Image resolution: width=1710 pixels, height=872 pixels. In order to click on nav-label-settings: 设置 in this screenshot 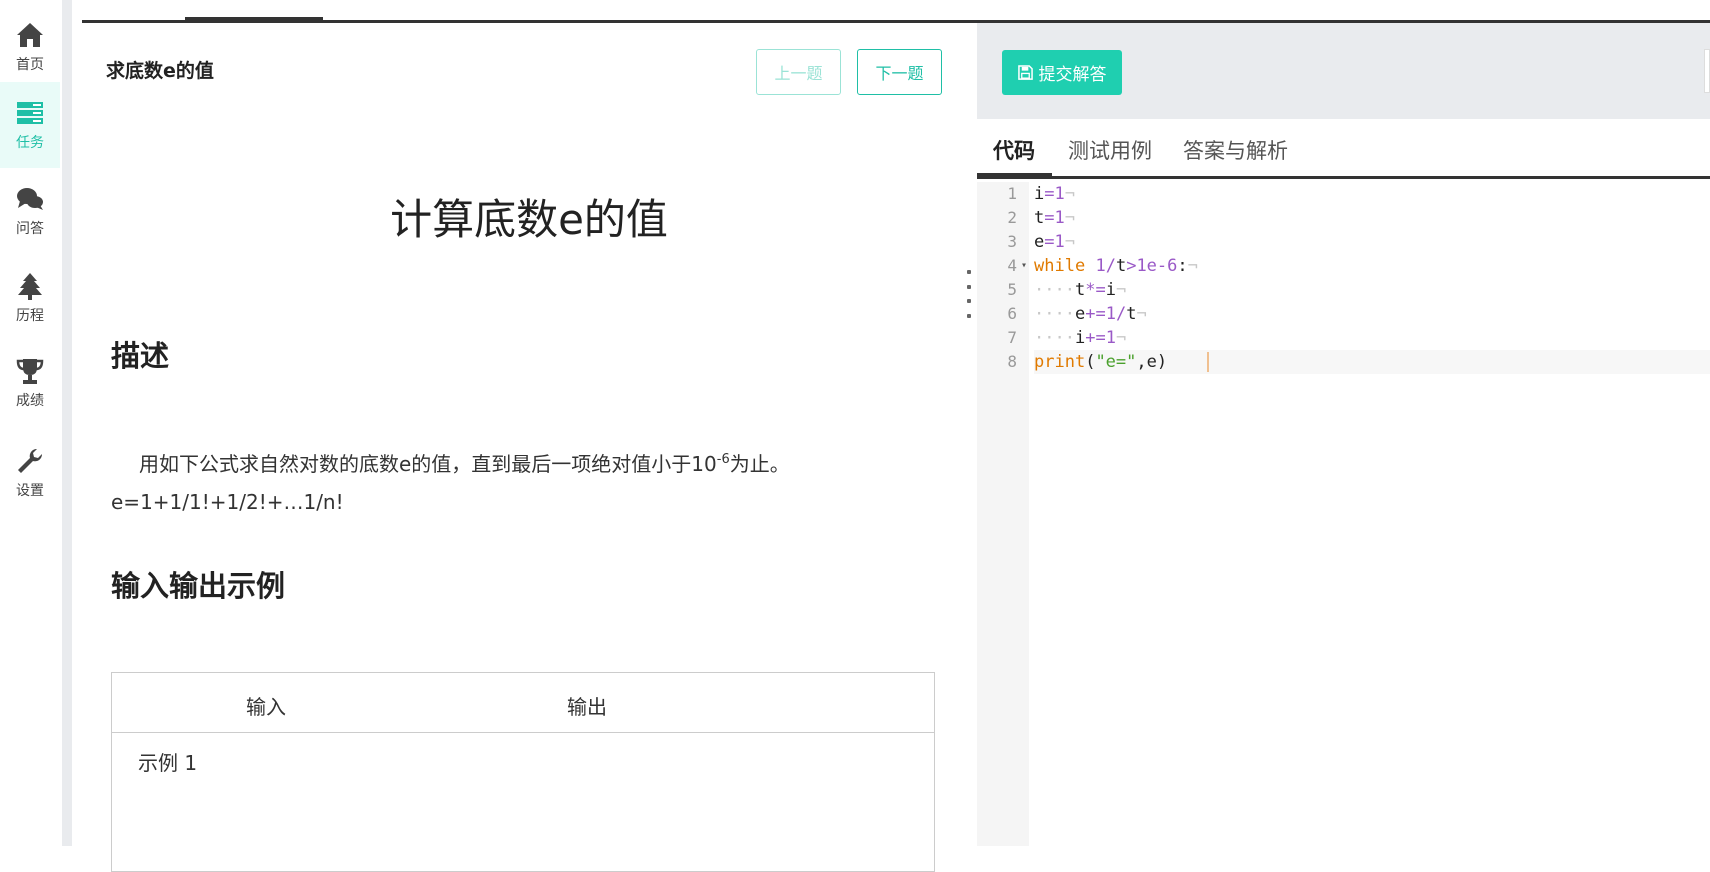, I will do `click(30, 491)`.